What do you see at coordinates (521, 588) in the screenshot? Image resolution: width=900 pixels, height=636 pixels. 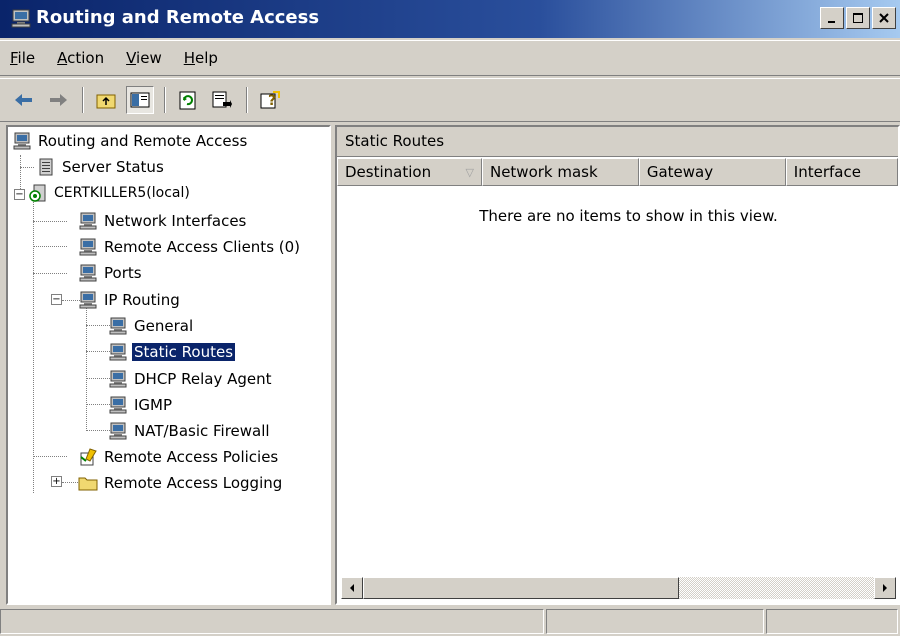 I see `scrollbar-thumb` at bounding box center [521, 588].